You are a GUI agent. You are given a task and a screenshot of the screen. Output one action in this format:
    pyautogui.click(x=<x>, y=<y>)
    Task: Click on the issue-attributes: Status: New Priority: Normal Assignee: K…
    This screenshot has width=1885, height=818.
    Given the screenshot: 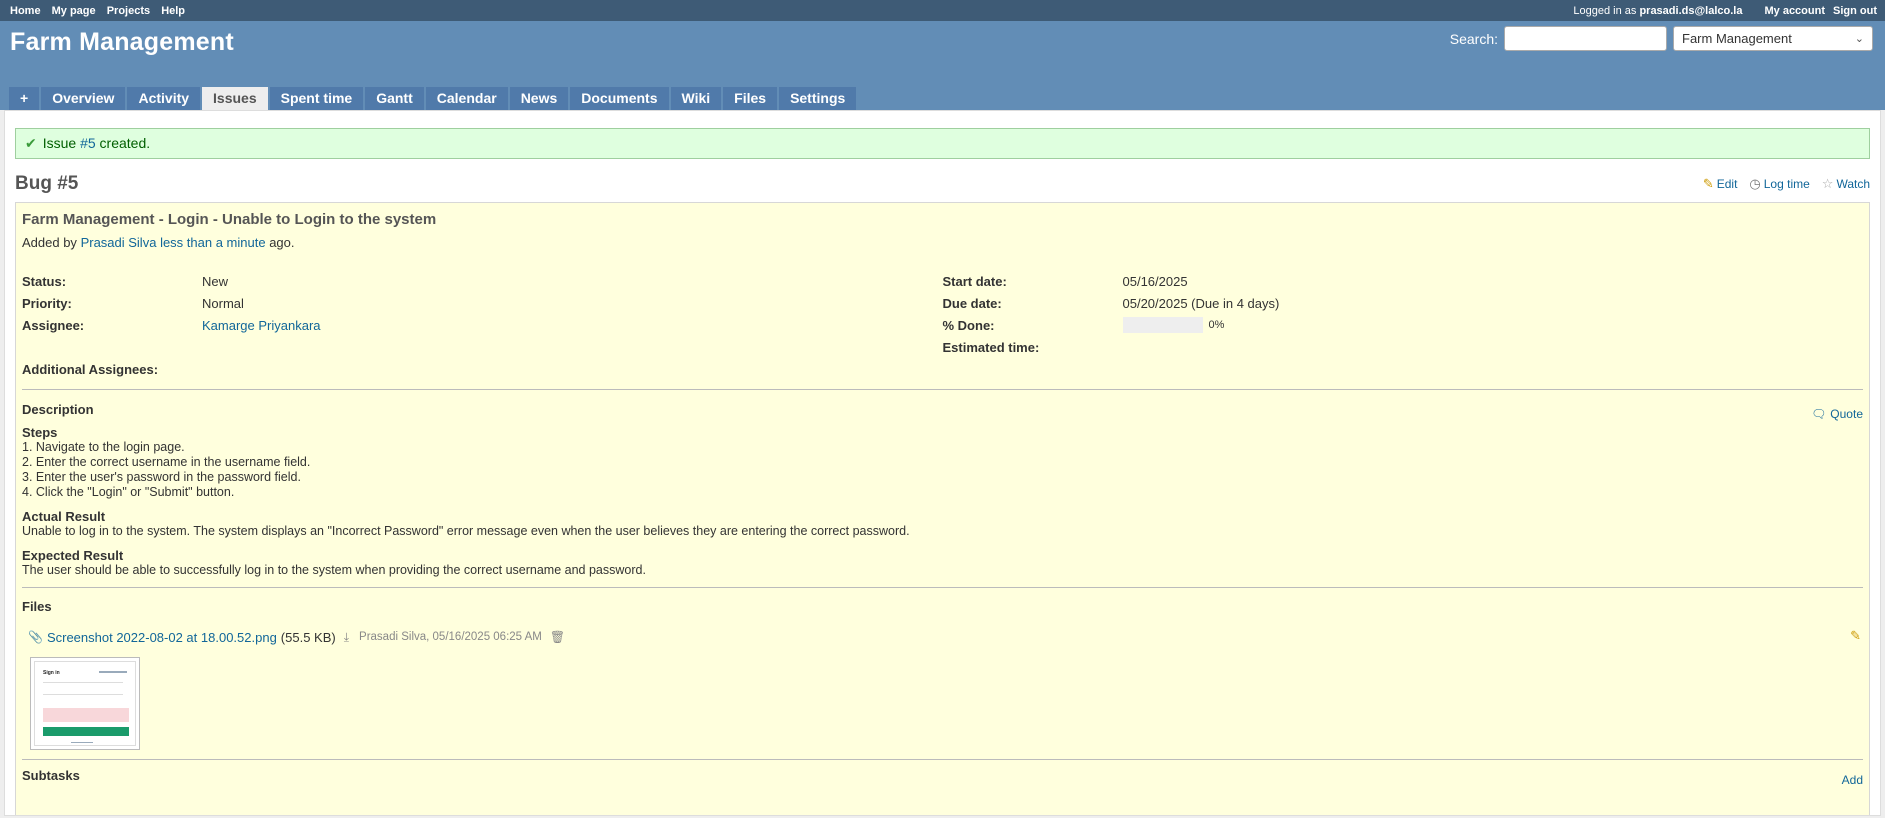 What is the action you would take?
    pyautogui.click(x=942, y=325)
    